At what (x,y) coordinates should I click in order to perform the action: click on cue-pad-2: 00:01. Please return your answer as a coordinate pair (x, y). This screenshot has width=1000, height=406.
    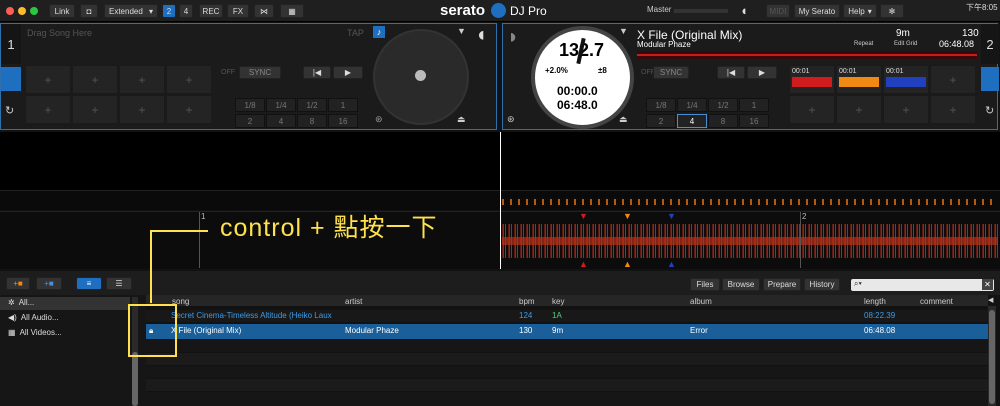
    Looking at the image, I should click on (859, 79).